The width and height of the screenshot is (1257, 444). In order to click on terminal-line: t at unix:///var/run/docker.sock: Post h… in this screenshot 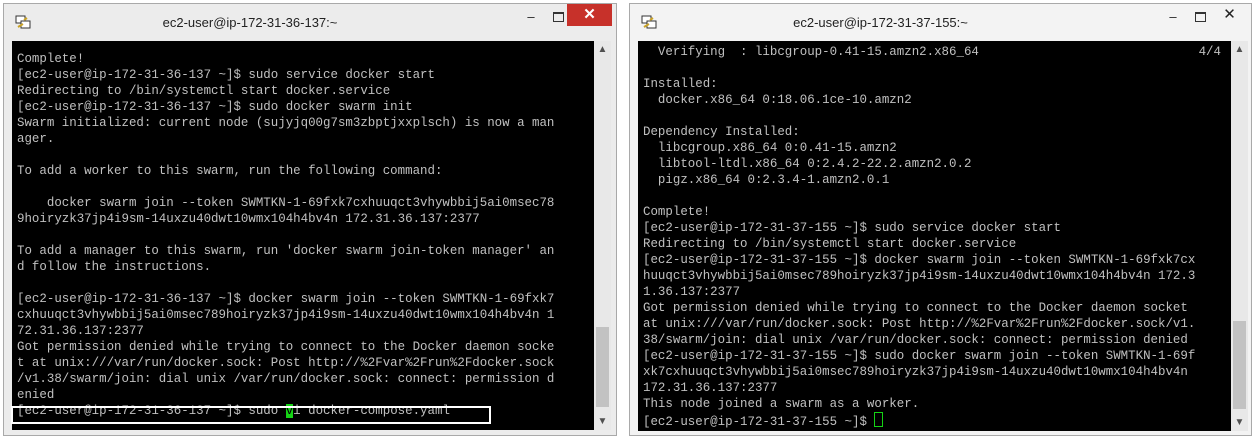, I will do `click(286, 363)`.